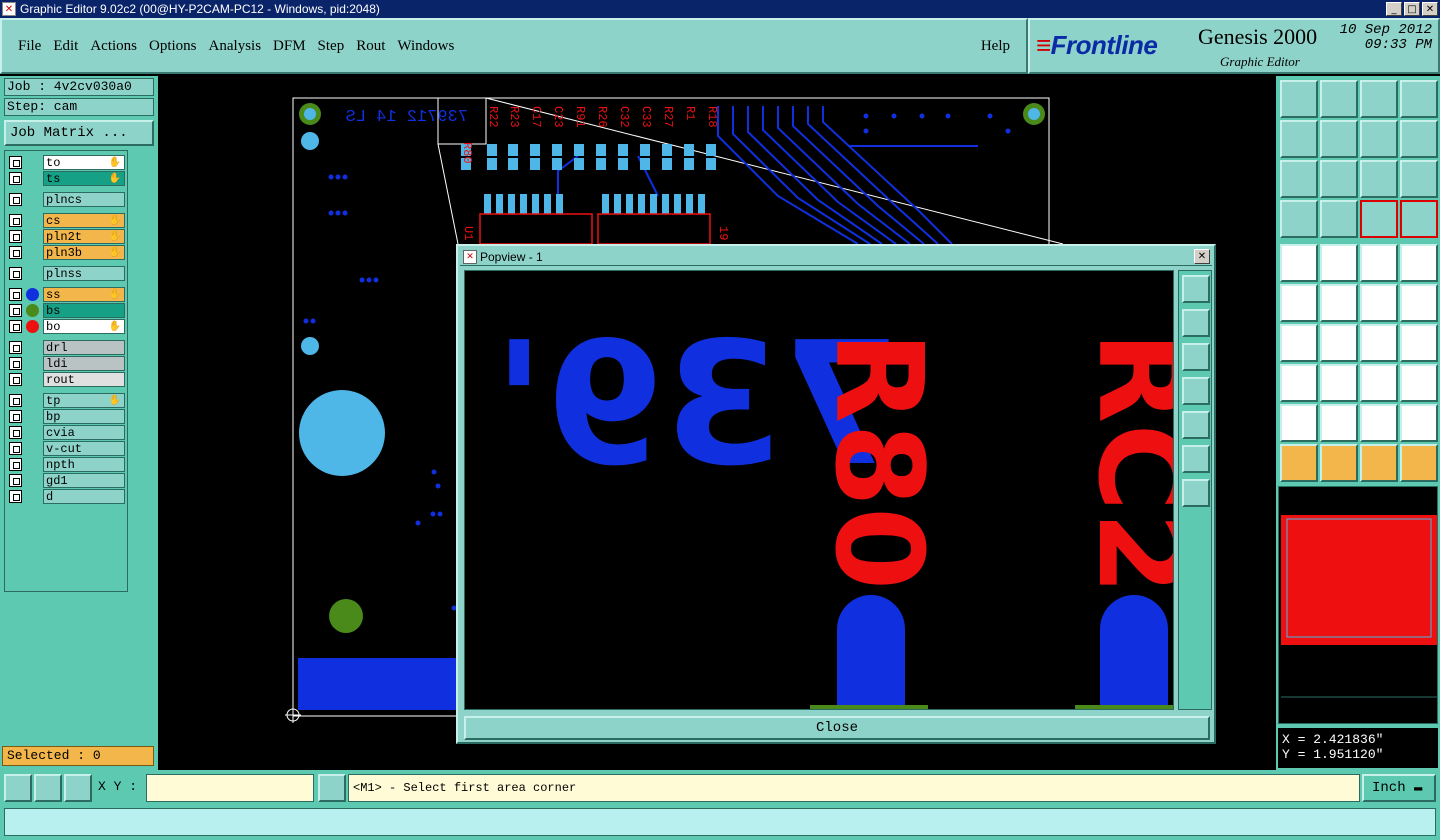 The image size is (1440, 840). I want to click on menu-options: Options, so click(173, 46).